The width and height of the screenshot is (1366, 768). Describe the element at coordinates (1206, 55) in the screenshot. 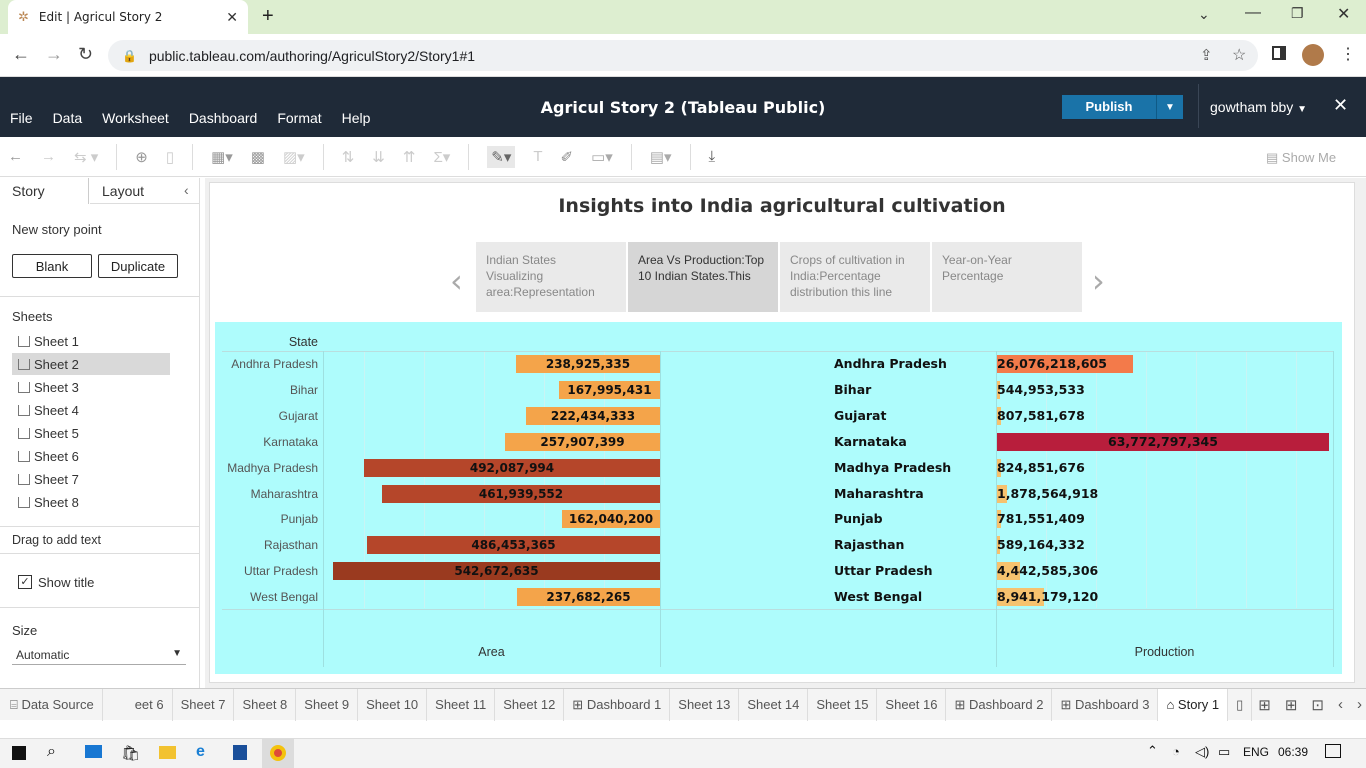

I see `share-icon: ⇪` at that location.